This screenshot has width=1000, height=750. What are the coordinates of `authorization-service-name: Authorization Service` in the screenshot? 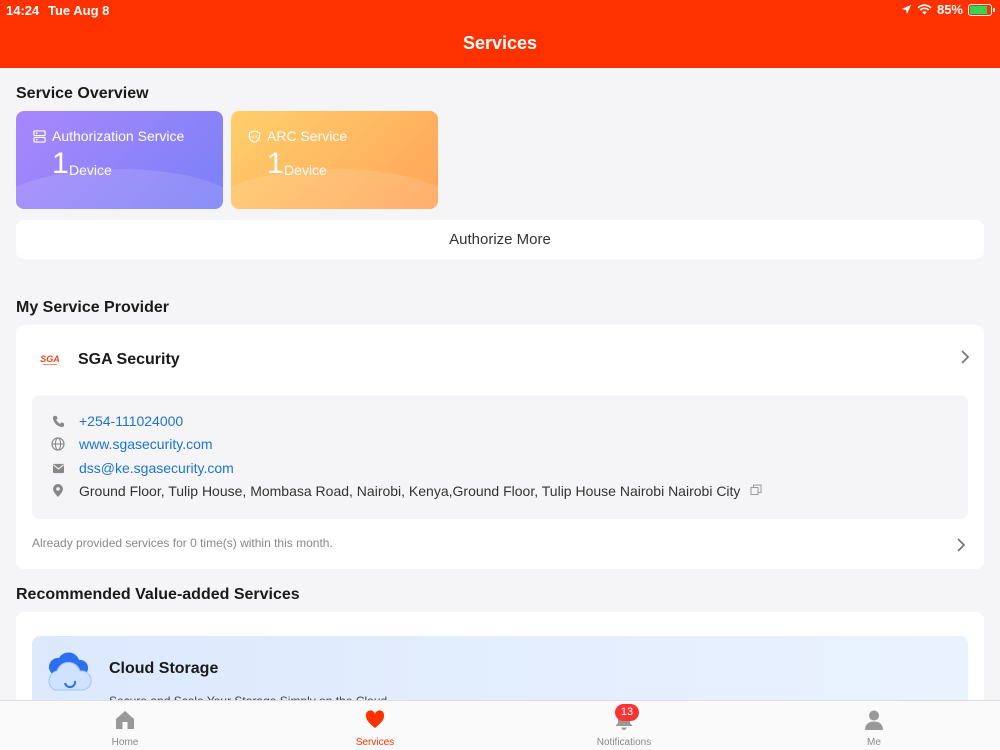 It's located at (118, 136).